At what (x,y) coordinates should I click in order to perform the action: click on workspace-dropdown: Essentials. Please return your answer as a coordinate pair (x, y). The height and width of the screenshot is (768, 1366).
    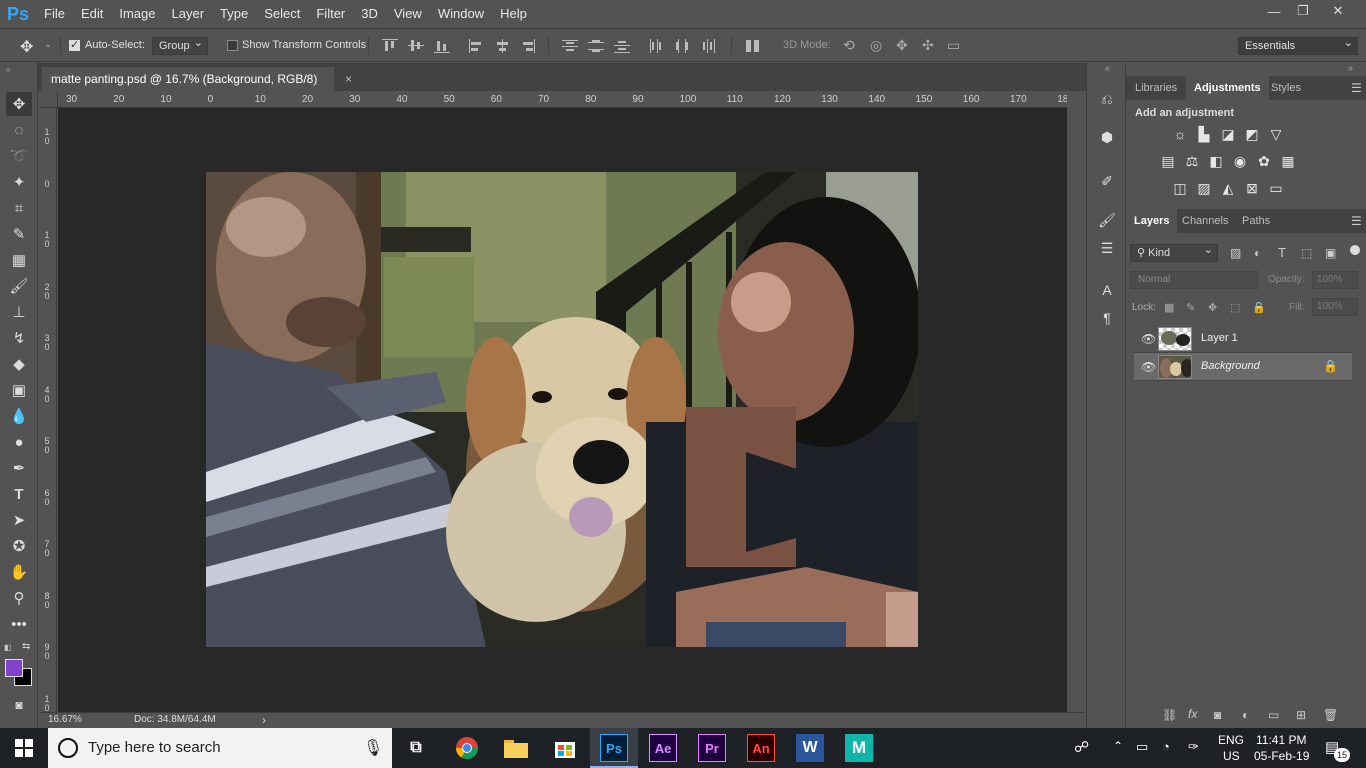
    Looking at the image, I should click on (1298, 45).